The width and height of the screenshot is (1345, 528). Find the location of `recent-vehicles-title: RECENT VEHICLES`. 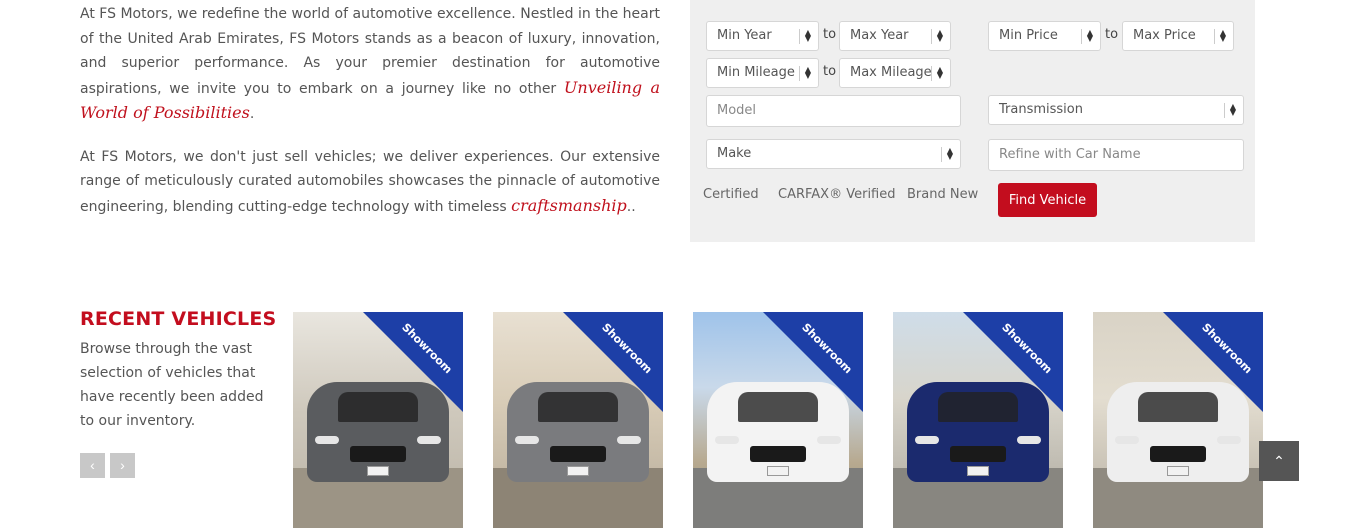

recent-vehicles-title: RECENT VEHICLES is located at coordinates (178, 319).